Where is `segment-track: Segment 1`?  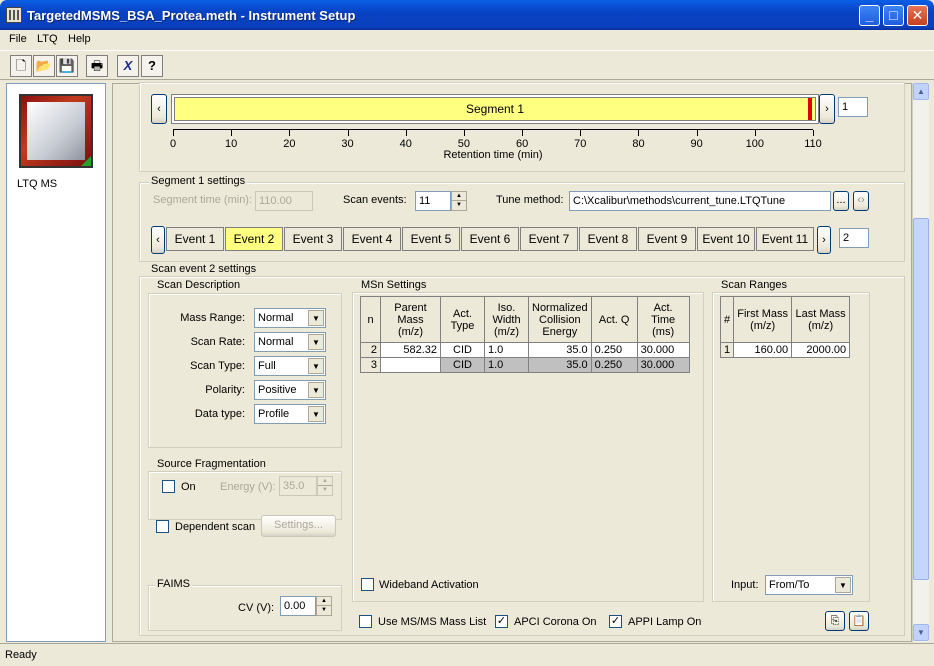 segment-track: Segment 1 is located at coordinates (495, 109).